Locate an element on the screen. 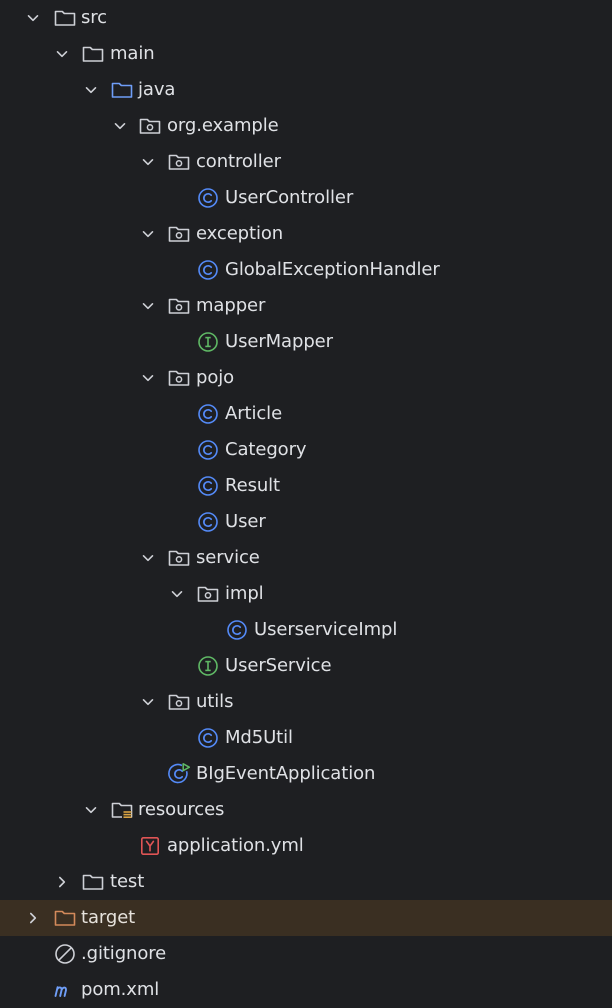 Image resolution: width=612 pixels, height=1008 pixels. ignore-file-icon is located at coordinates (65, 954).